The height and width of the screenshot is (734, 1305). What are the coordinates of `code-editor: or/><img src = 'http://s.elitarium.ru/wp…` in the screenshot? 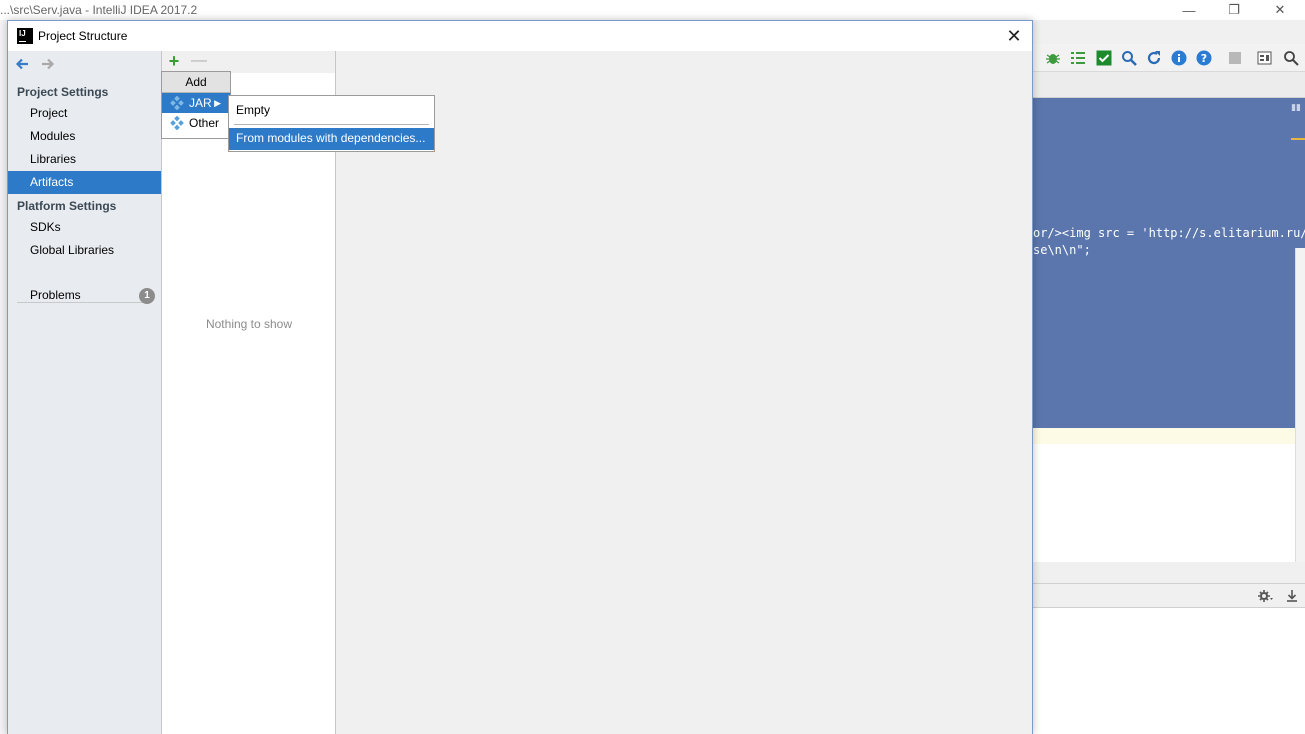 It's located at (1169, 263).